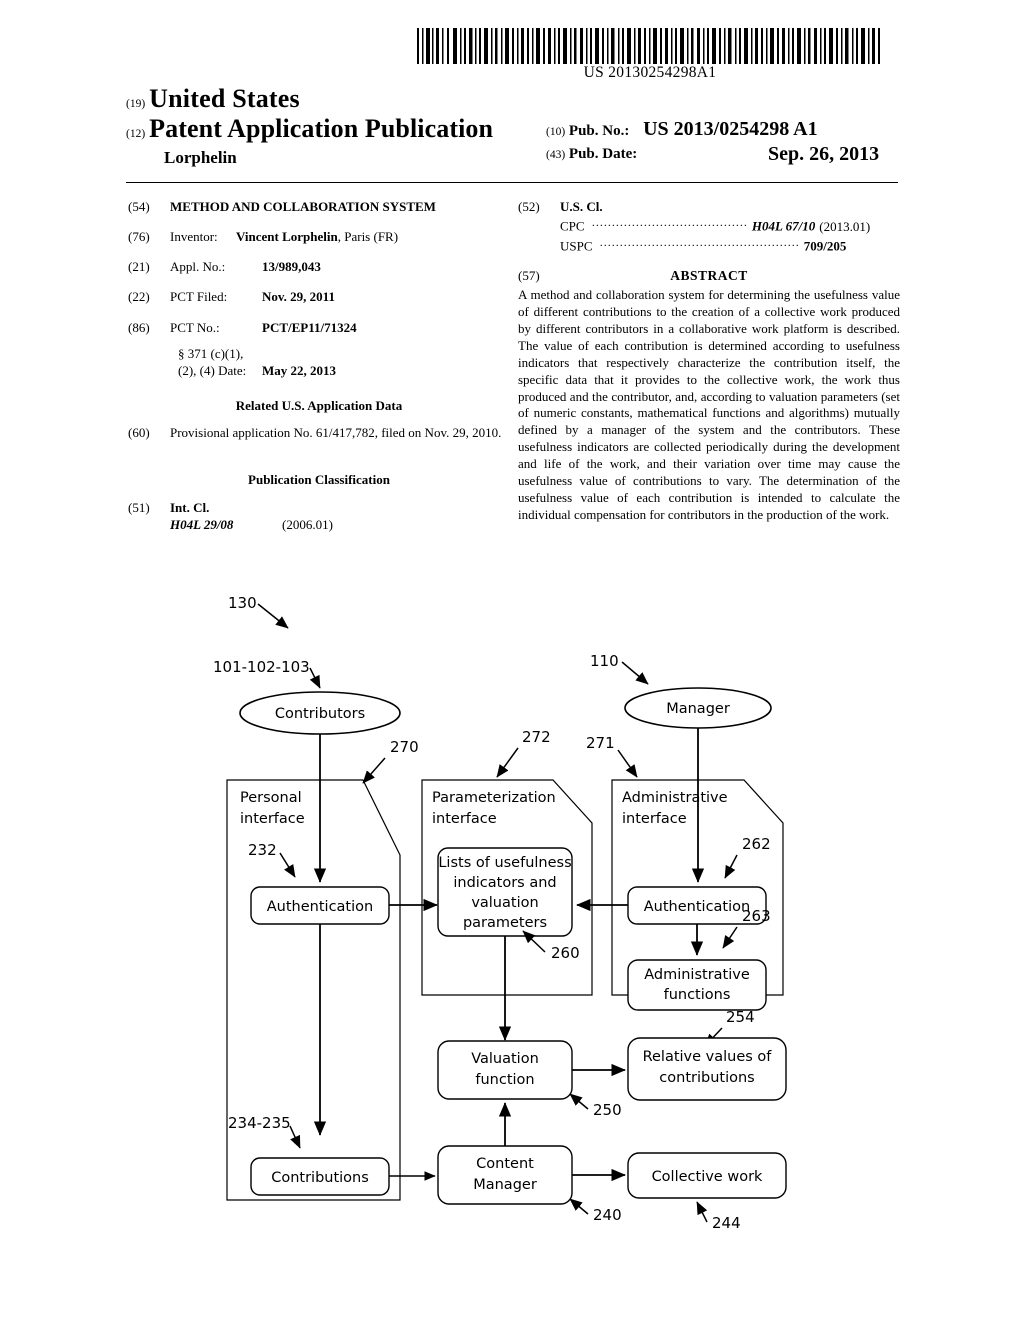 This screenshot has height=1320, width=1024. Describe the element at coordinates (706, 1078) in the screenshot. I see `relative-values-label-line2: contributions` at that location.